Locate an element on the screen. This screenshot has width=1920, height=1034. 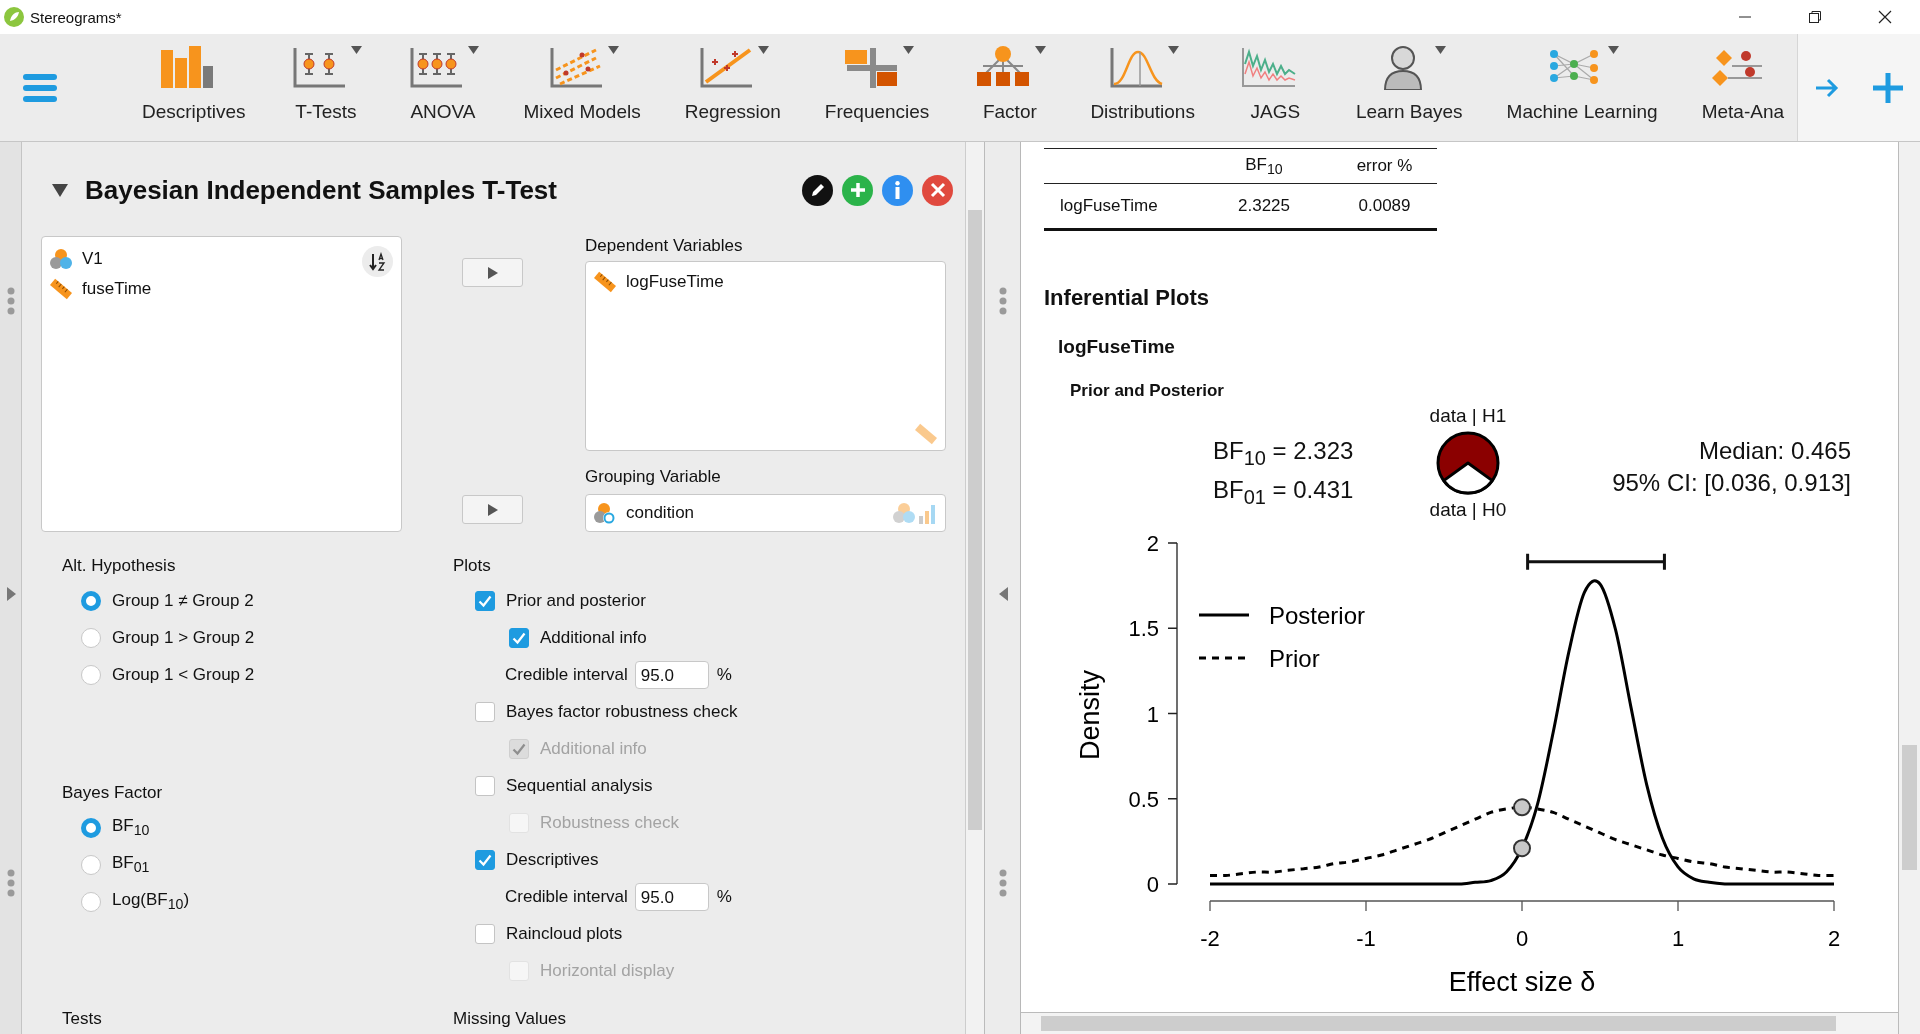
field-label: Credible interval is located at coordinates (566, 896).